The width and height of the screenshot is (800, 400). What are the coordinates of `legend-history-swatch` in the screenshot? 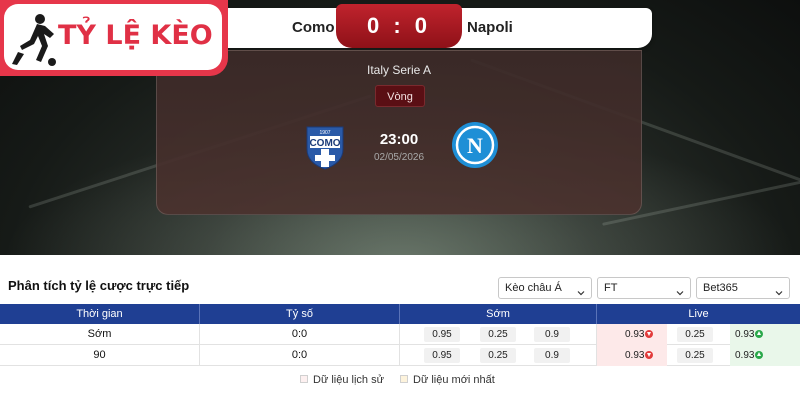 It's located at (304, 379).